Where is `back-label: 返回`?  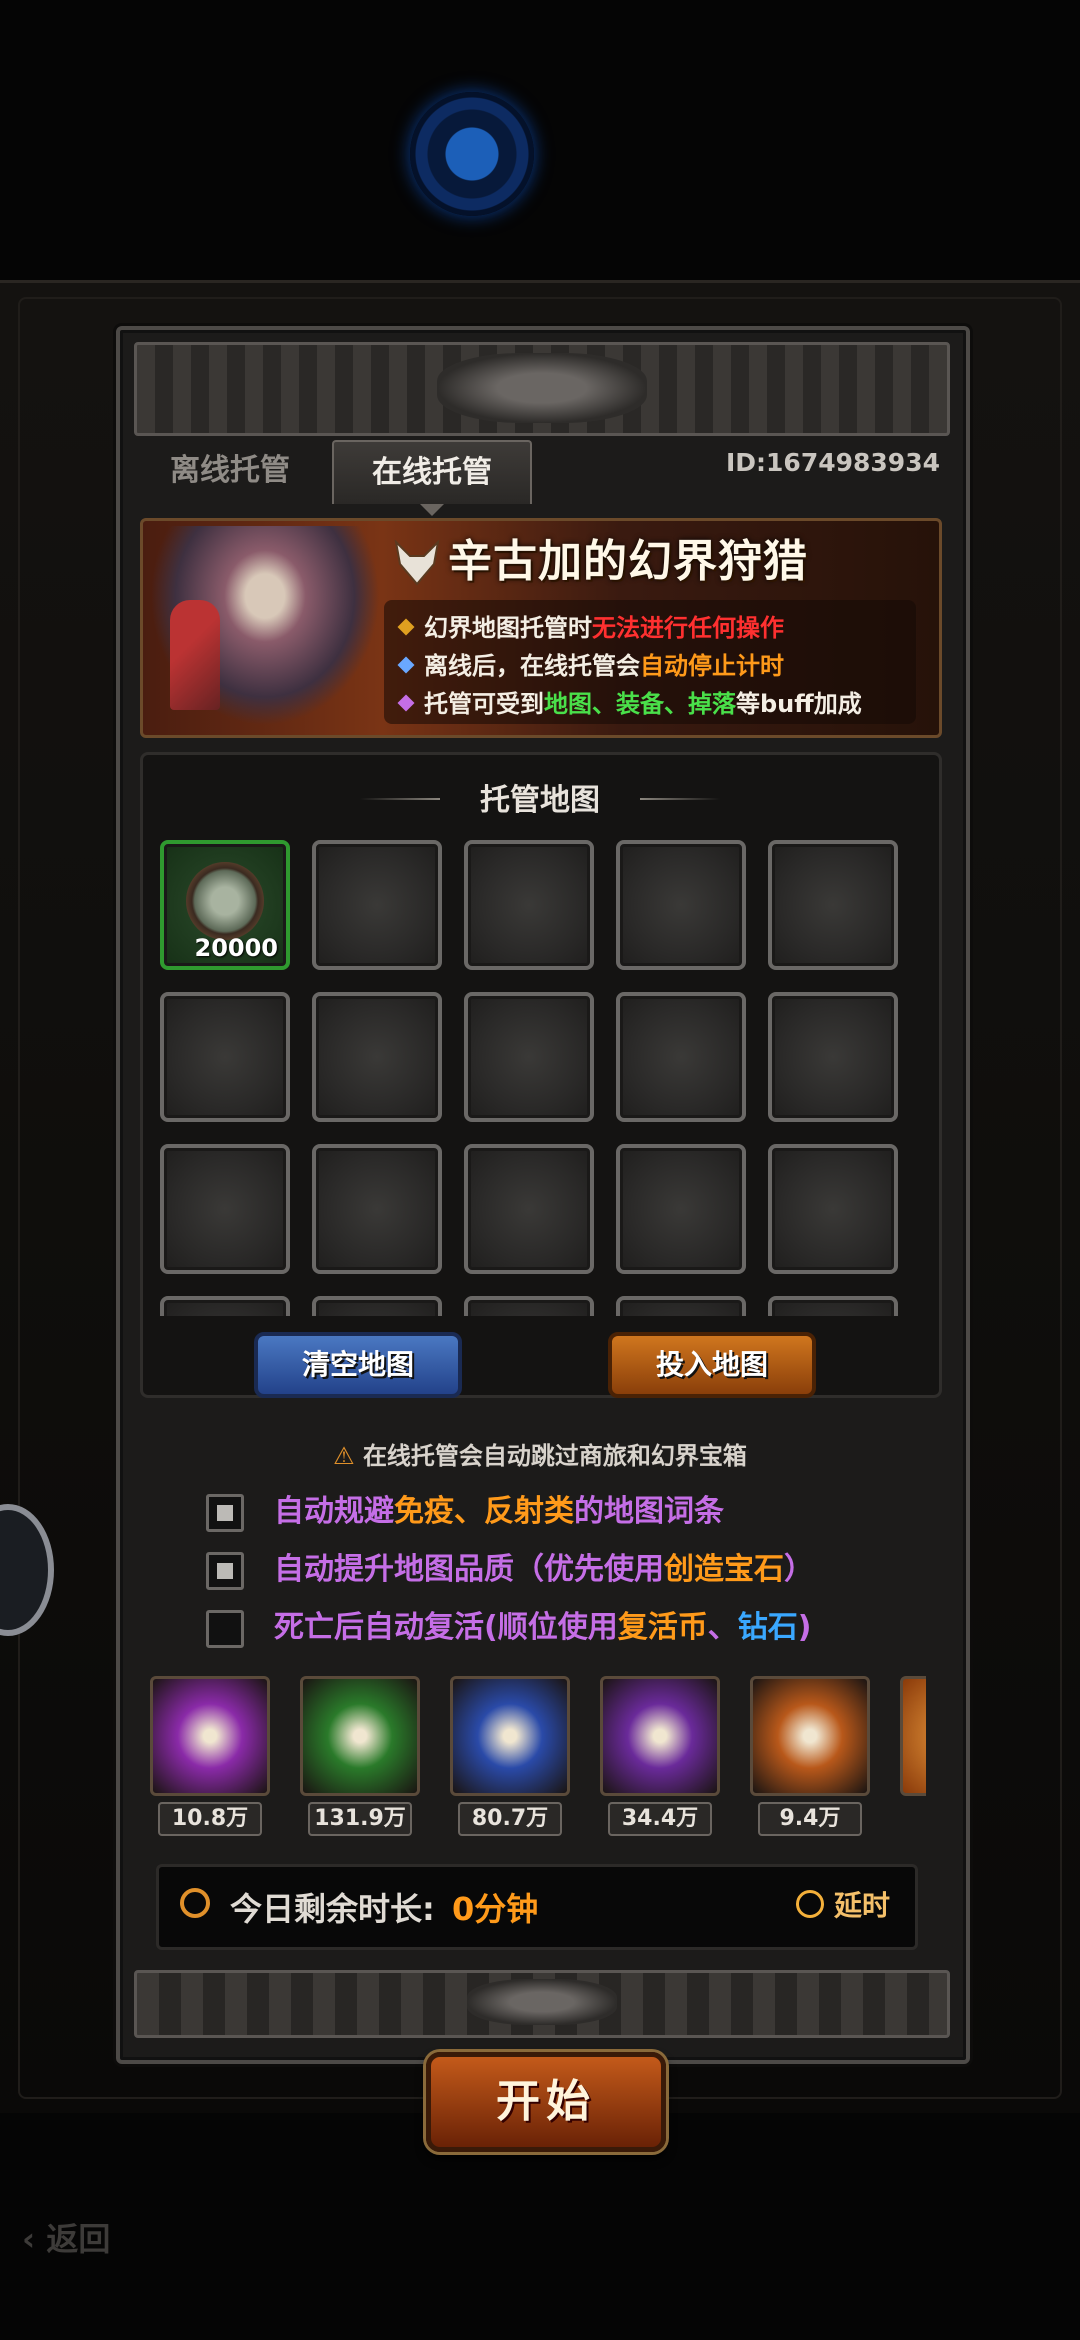 back-label: 返回 is located at coordinates (78, 2239).